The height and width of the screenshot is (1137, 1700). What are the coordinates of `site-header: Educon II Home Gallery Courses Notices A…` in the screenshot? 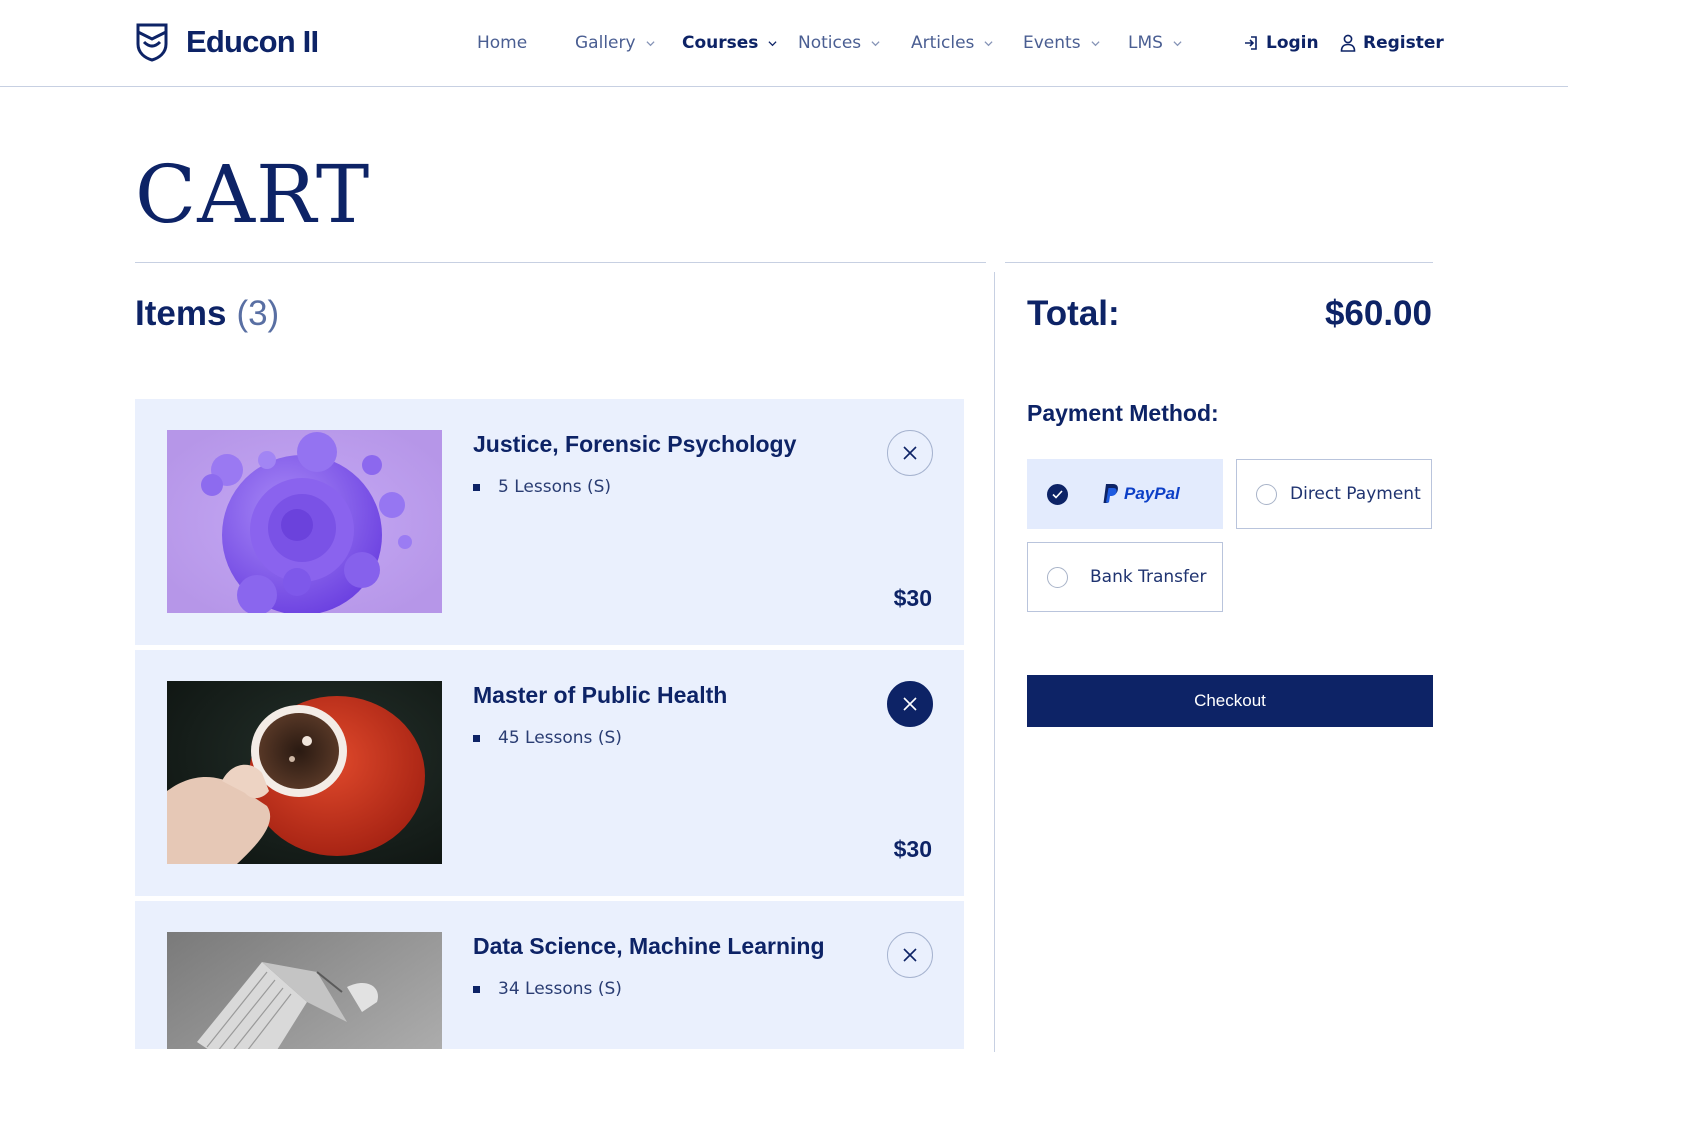 It's located at (784, 43).